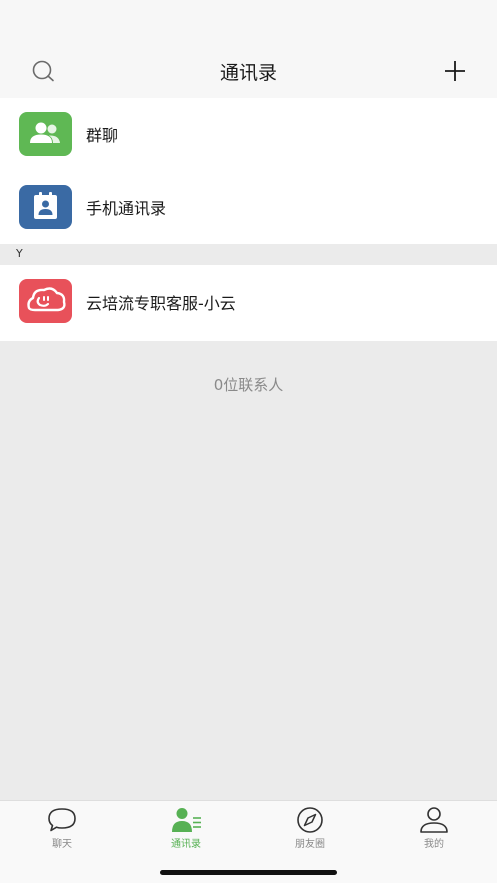 Image resolution: width=497 pixels, height=883 pixels. I want to click on tab-chats: 聊天, so click(62, 827).